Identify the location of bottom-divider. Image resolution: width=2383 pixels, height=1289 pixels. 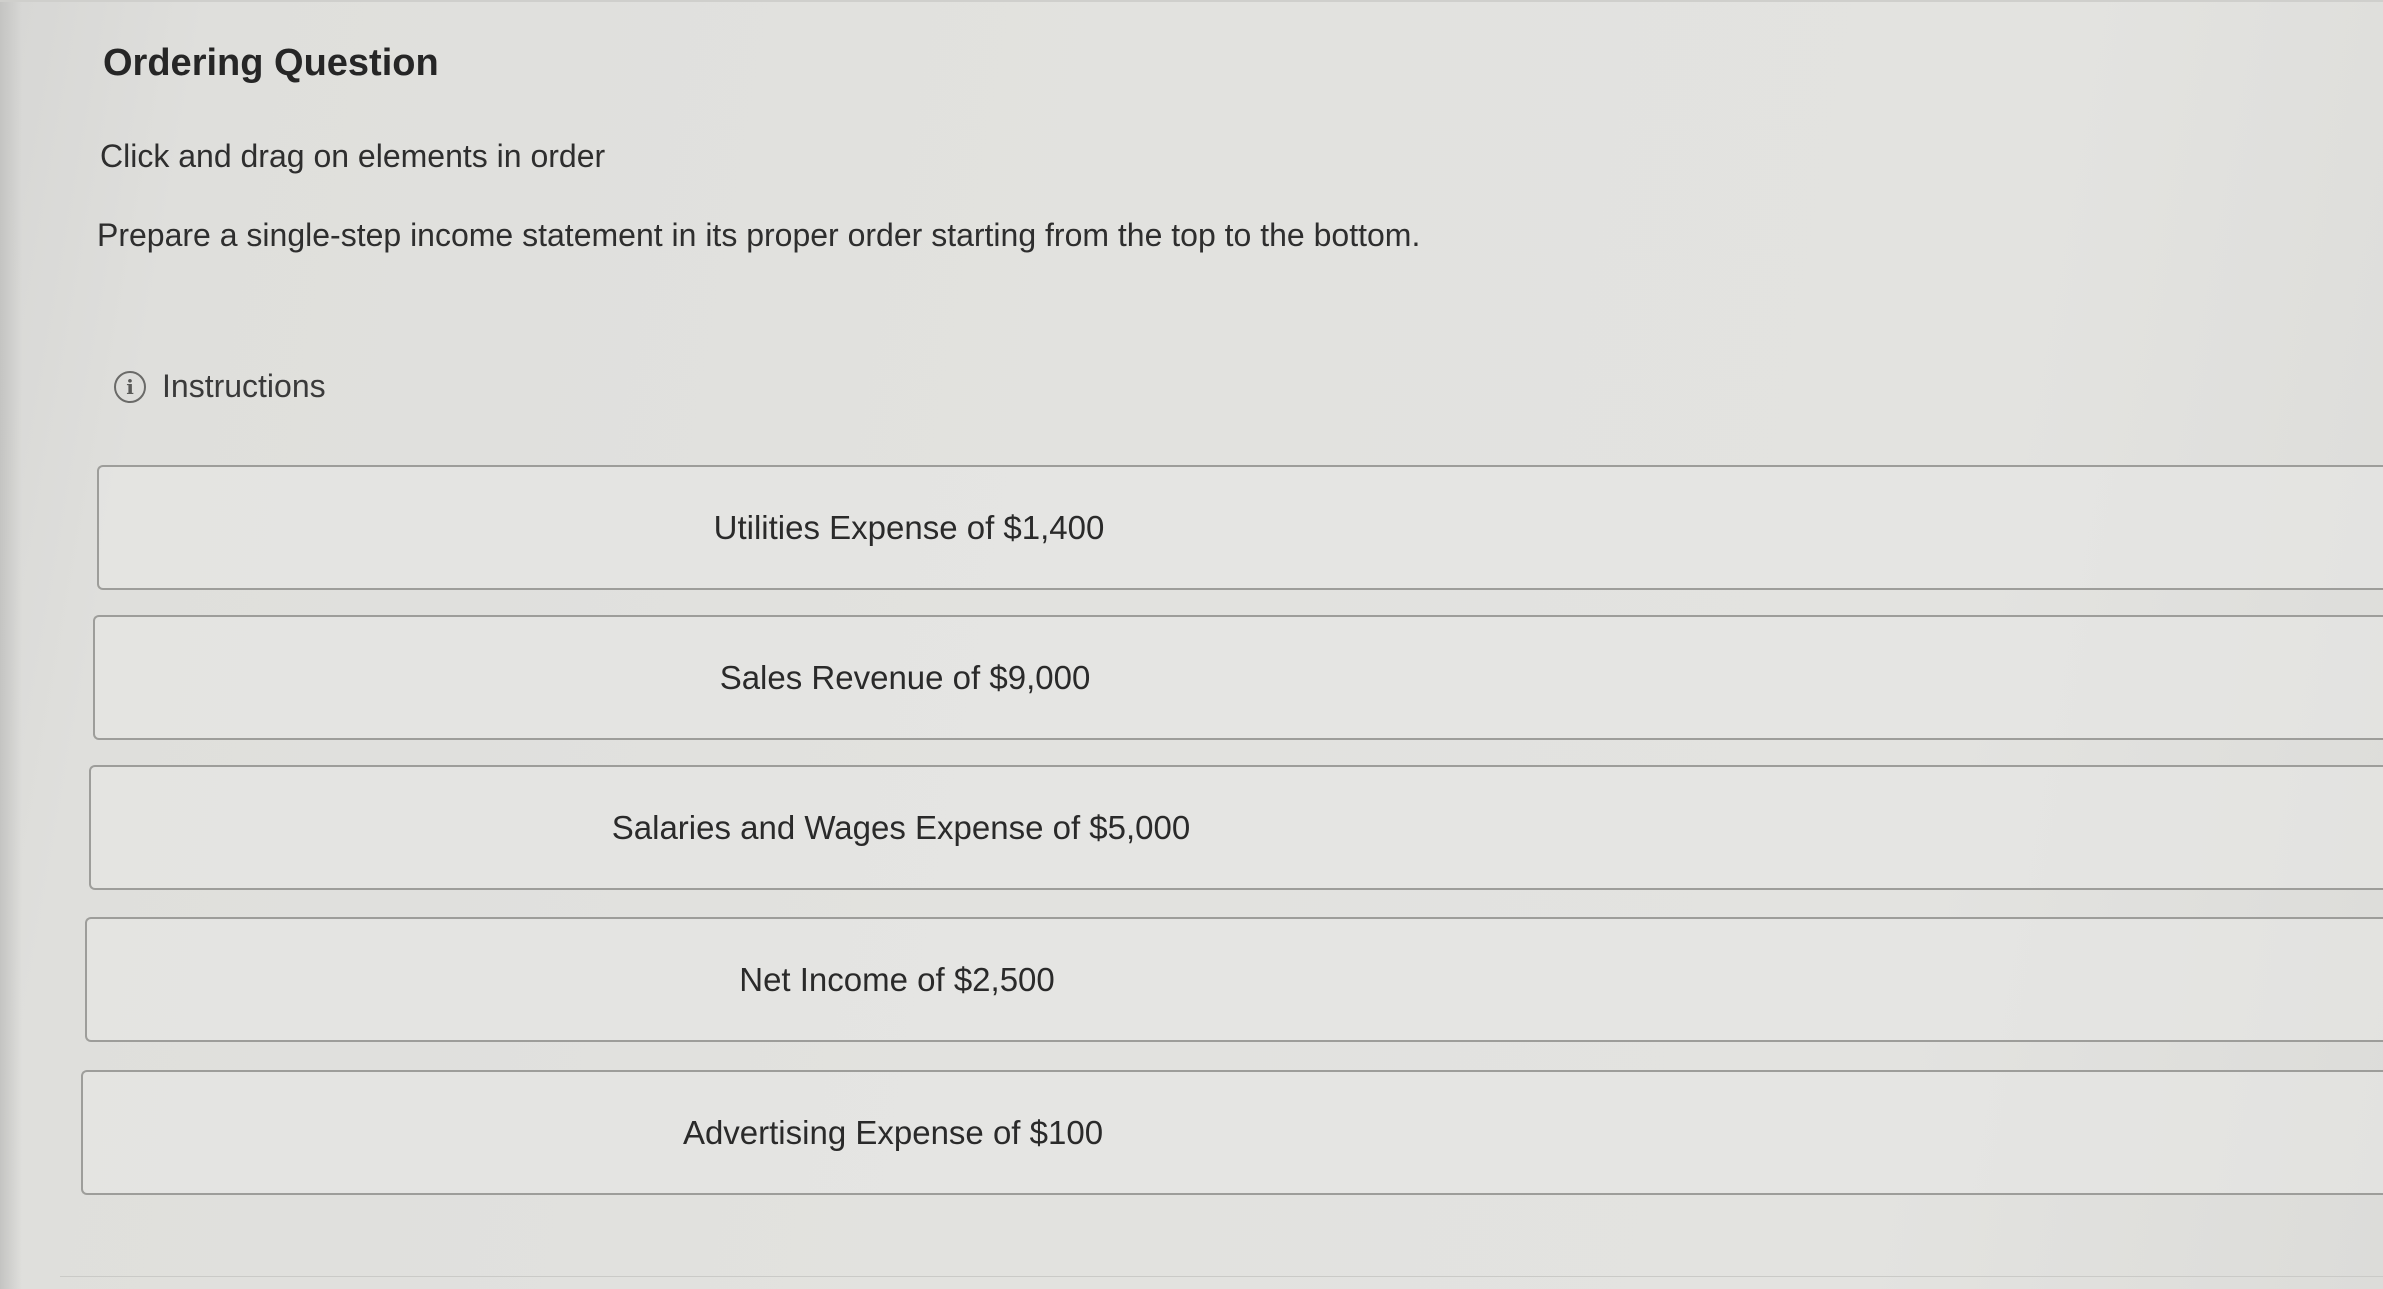
(1221, 1276).